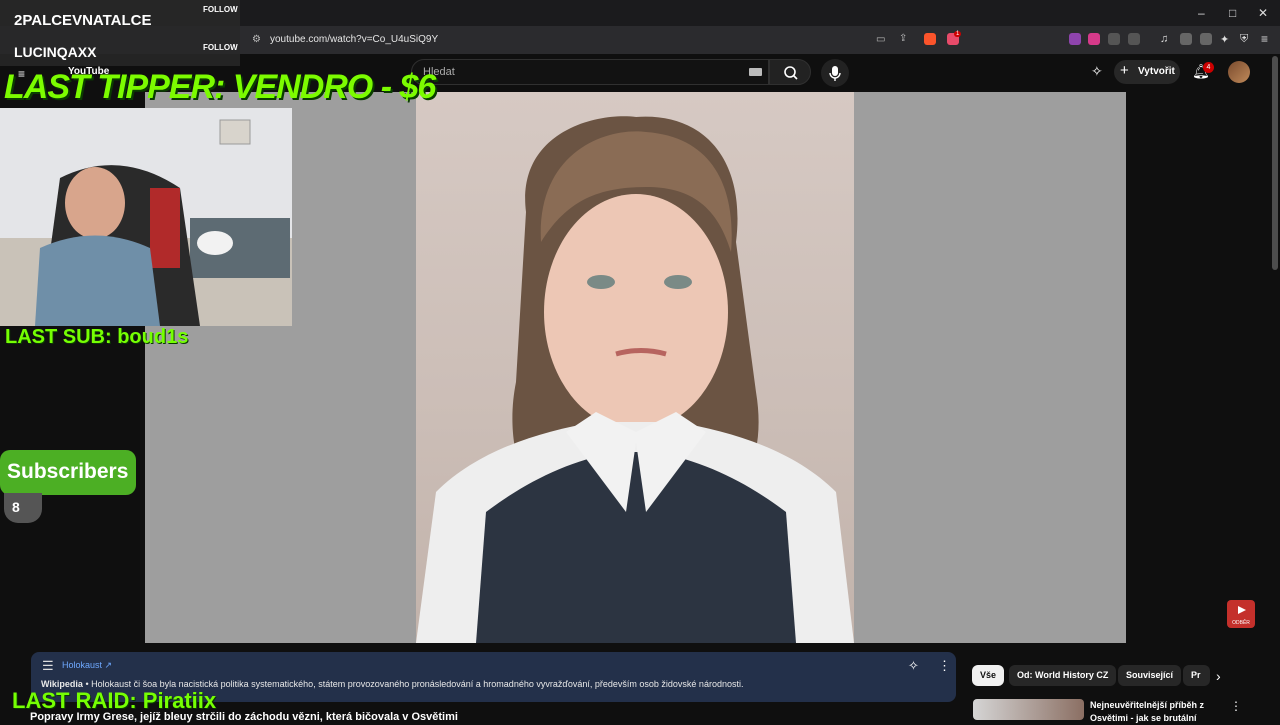  I want to click on scrollbar, so click(1275, 163).